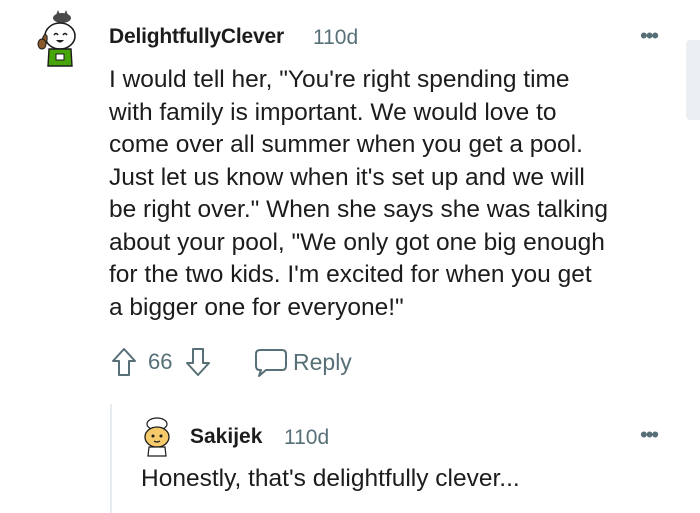  I want to click on thread-line, so click(111, 458).